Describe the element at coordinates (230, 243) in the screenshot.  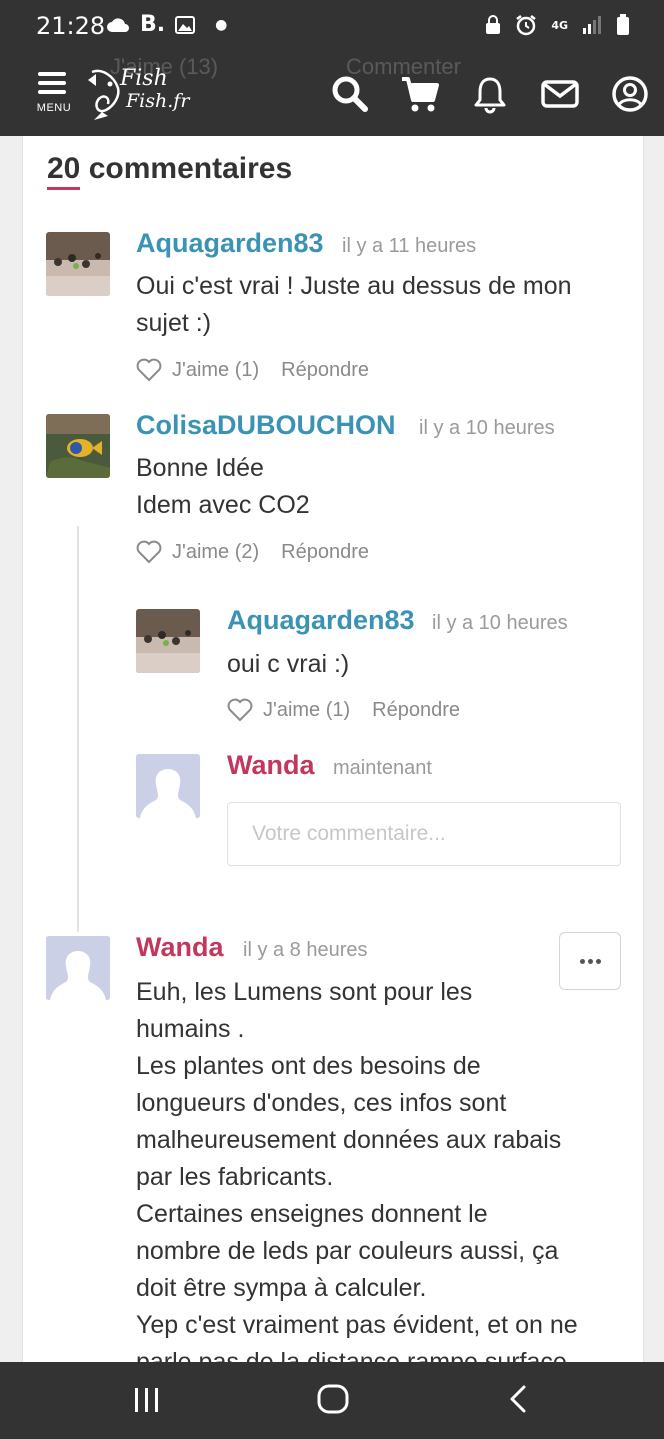
I see `comment-author: Aquagarden83` at that location.